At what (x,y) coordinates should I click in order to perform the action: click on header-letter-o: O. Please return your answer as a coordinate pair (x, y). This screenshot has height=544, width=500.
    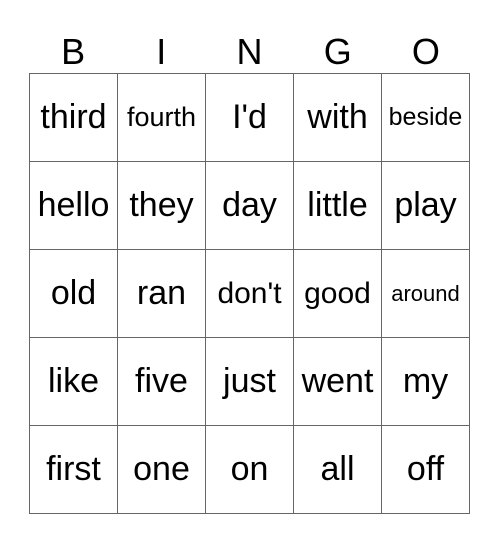
    Looking at the image, I should click on (425, 51).